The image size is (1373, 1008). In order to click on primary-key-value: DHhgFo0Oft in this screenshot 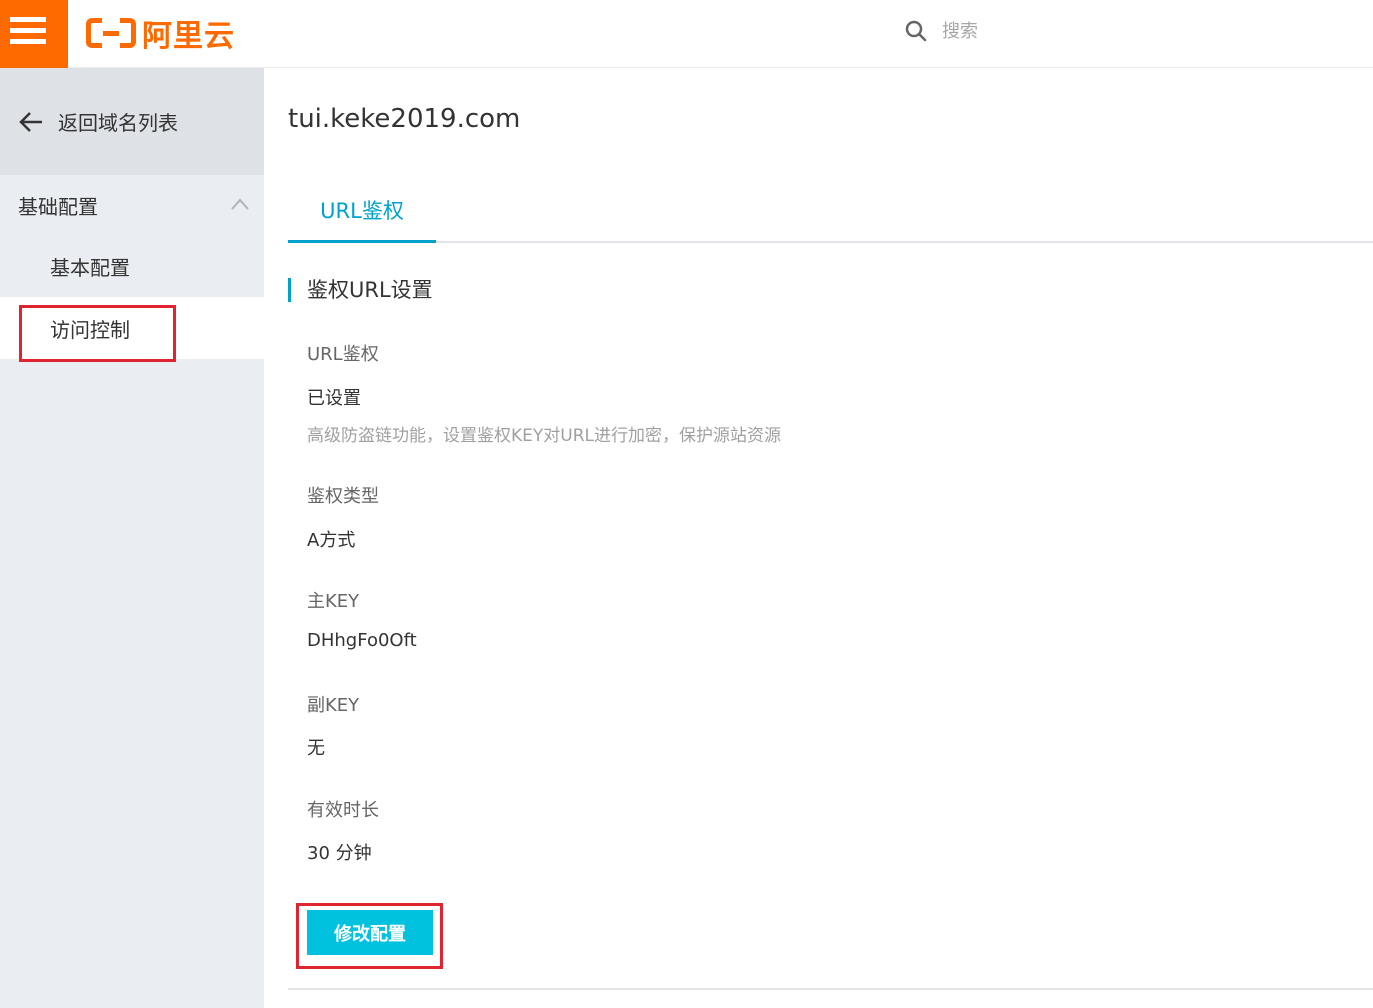, I will do `click(362, 640)`.